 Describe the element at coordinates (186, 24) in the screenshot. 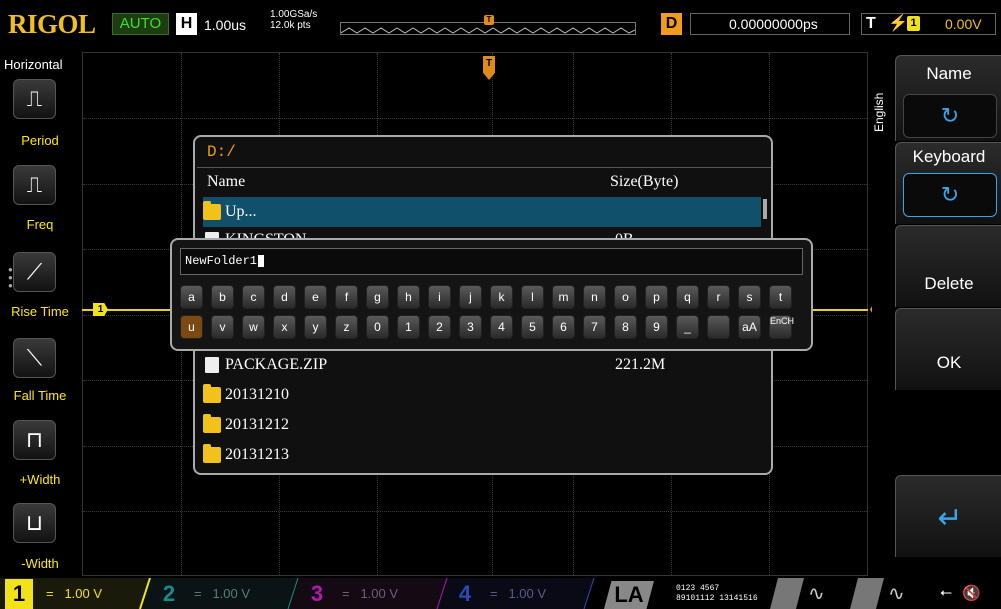

I see `horizontal-badge: H` at that location.